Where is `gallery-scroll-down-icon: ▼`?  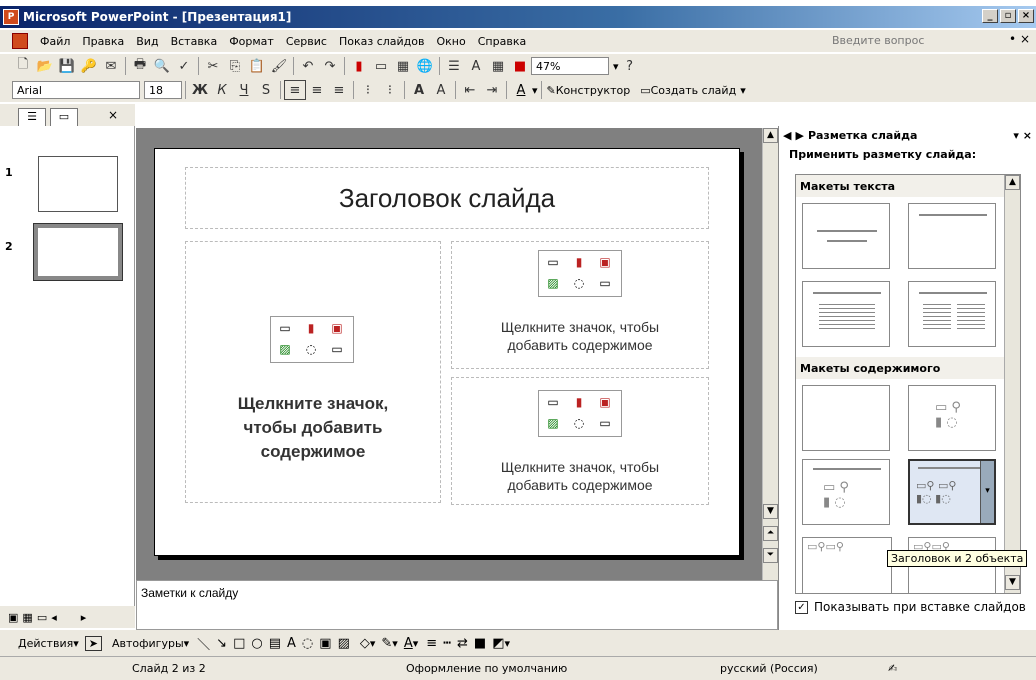
gallery-scroll-down-icon: ▼ is located at coordinates (1012, 582).